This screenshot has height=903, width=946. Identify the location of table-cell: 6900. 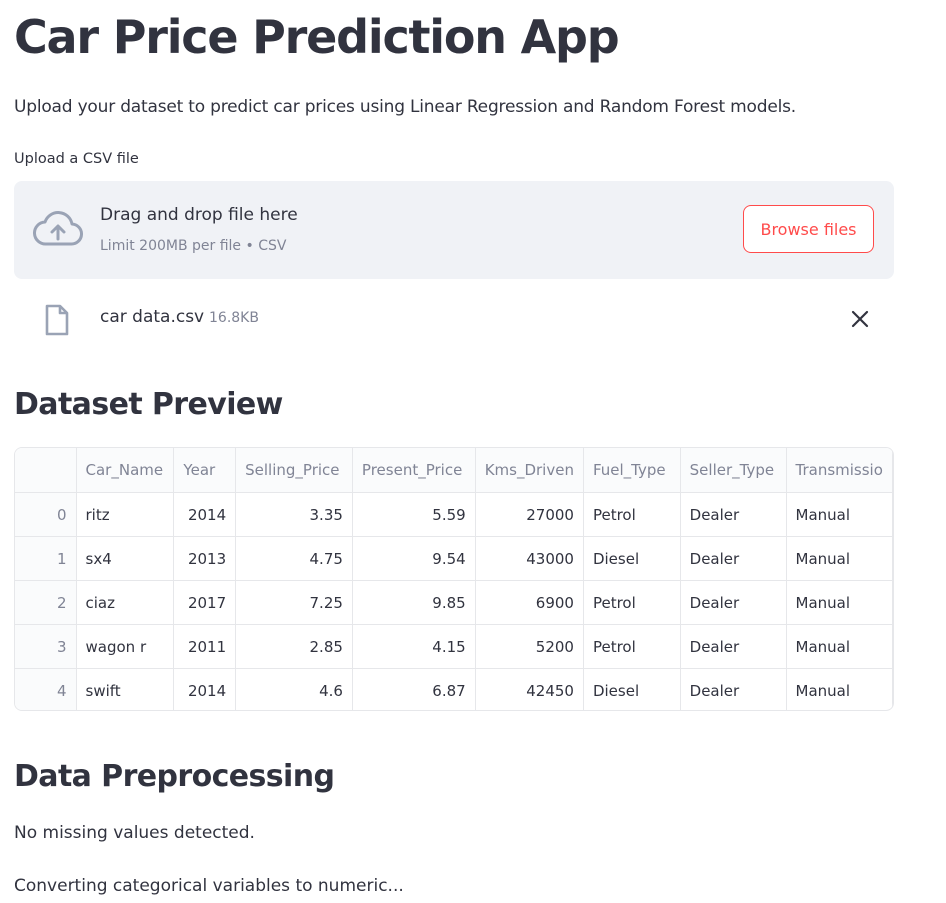
(529, 602).